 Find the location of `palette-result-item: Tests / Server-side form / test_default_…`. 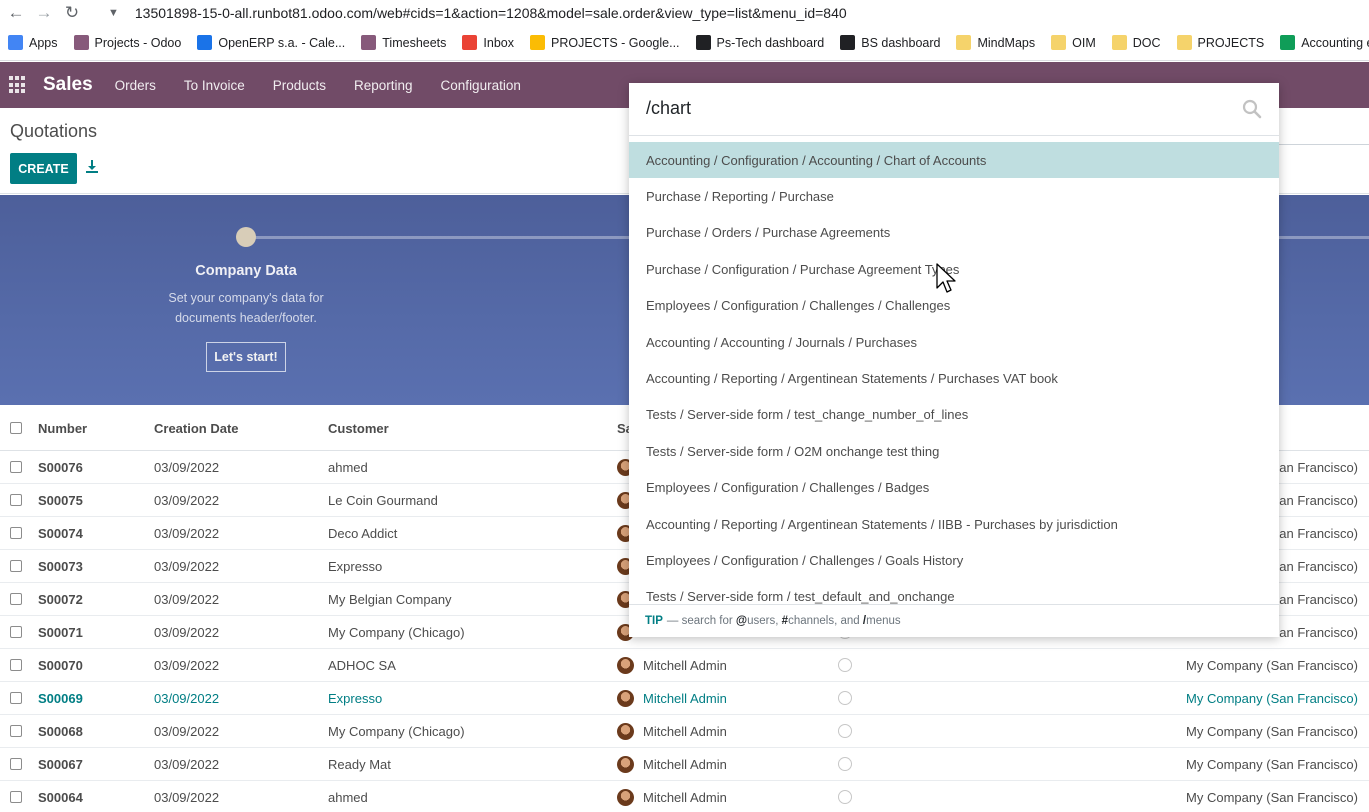

palette-result-item: Tests / Server-side form / test_default_… is located at coordinates (954, 591).